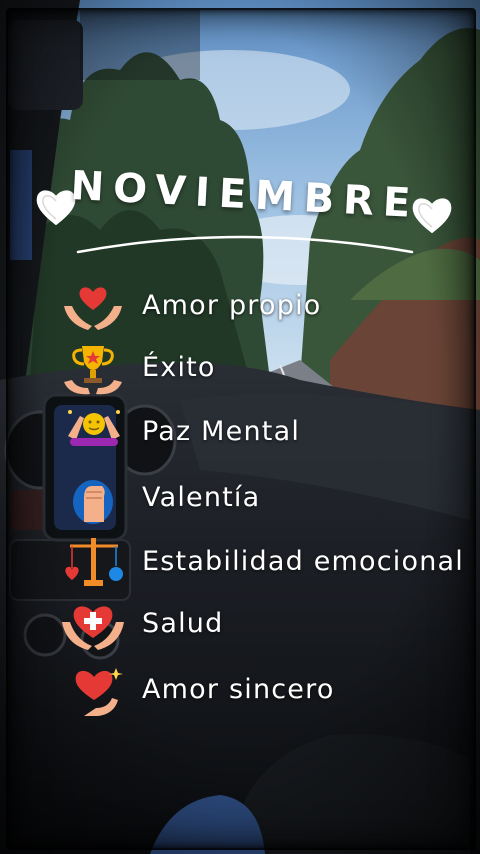 The width and height of the screenshot is (480, 854). Describe the element at coordinates (93, 370) in the screenshot. I see `trophy-icon` at that location.